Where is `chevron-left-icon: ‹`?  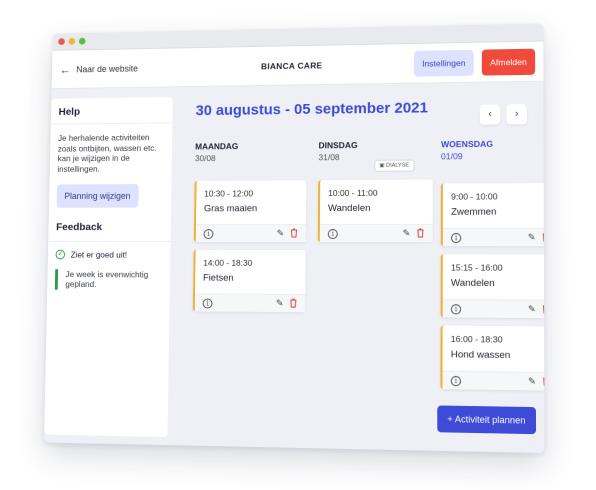
chevron-left-icon: ‹ is located at coordinates (490, 114).